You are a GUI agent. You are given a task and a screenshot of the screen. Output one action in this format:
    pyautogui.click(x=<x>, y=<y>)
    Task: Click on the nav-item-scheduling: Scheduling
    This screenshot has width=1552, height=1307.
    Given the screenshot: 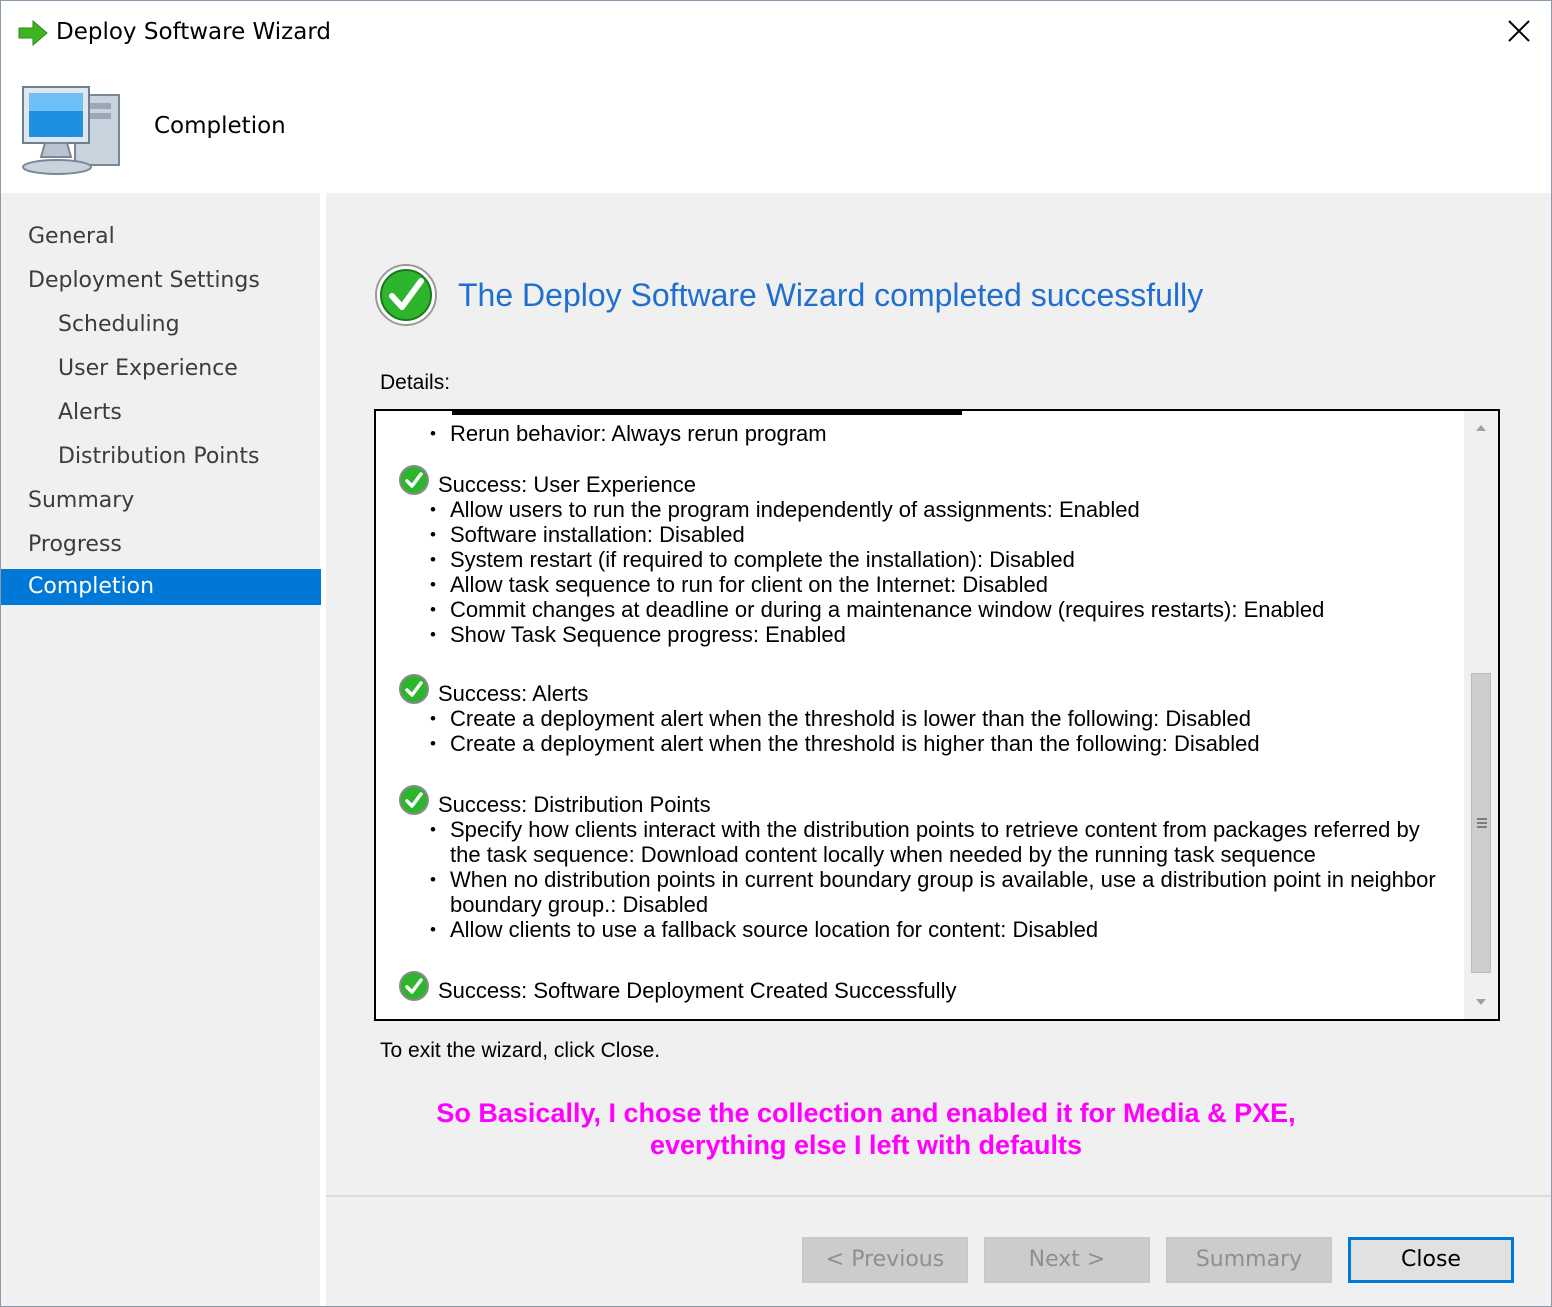 What is the action you would take?
    pyautogui.click(x=161, y=325)
    